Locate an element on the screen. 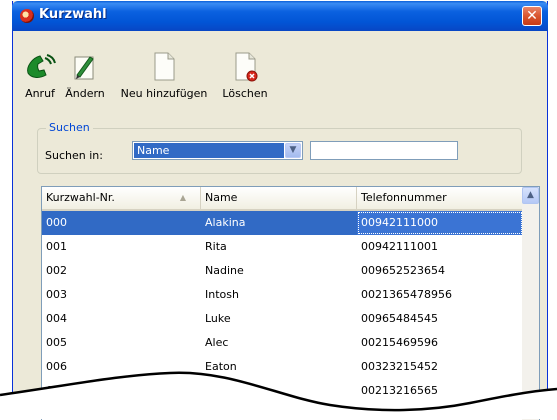  search-group-title: Suchen is located at coordinates (69, 127).